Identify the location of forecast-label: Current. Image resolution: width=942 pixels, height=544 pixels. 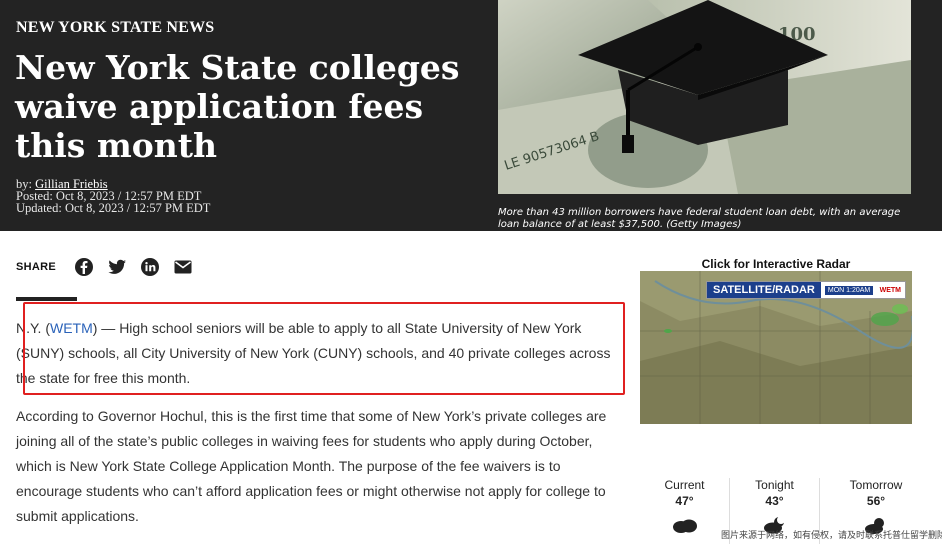
(684, 485).